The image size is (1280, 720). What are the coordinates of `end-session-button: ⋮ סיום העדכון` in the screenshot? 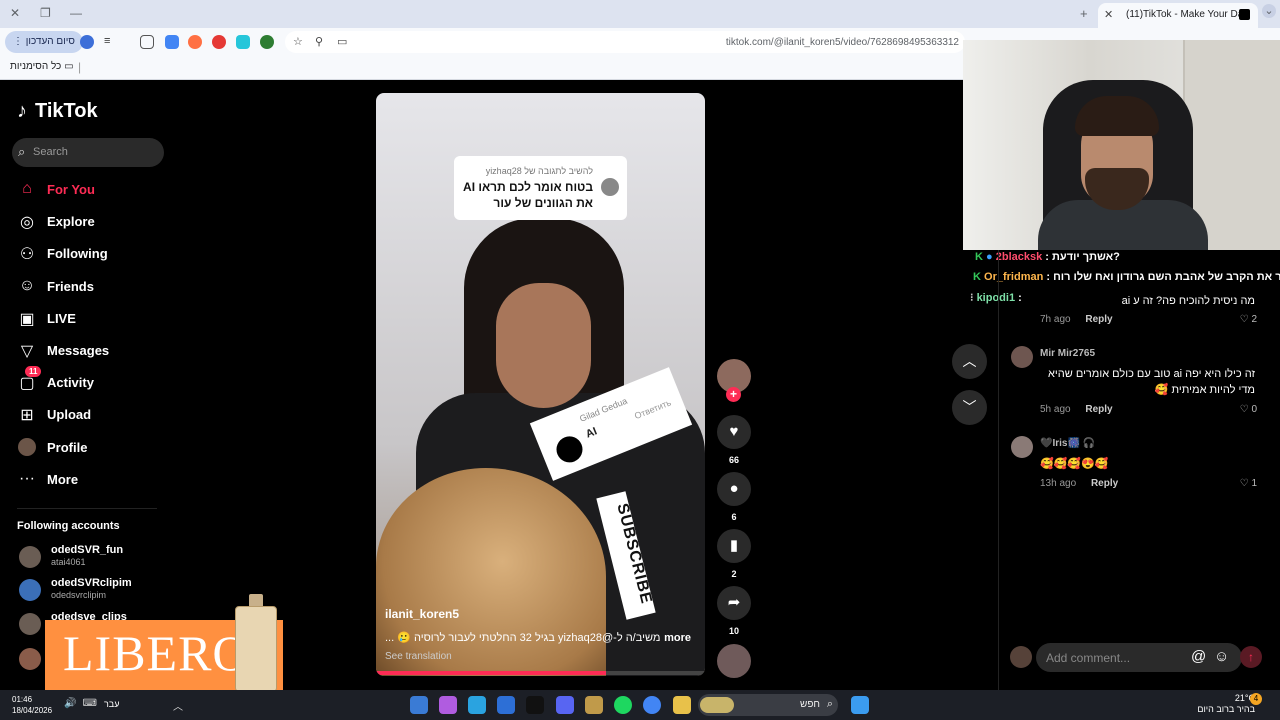 It's located at (44, 42).